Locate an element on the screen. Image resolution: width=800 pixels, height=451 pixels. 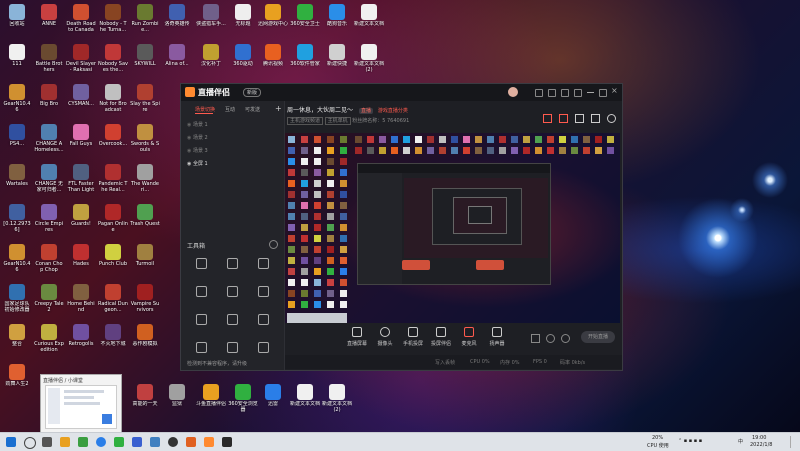
record-icon is located at coordinates (535, 338).